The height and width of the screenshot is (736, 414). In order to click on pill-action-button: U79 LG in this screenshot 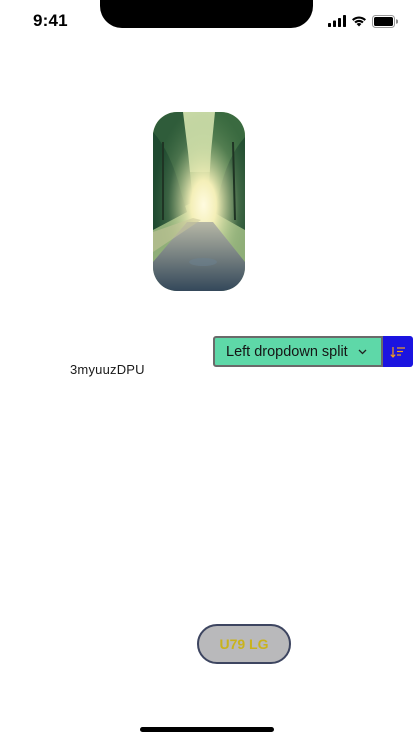, I will do `click(244, 644)`.